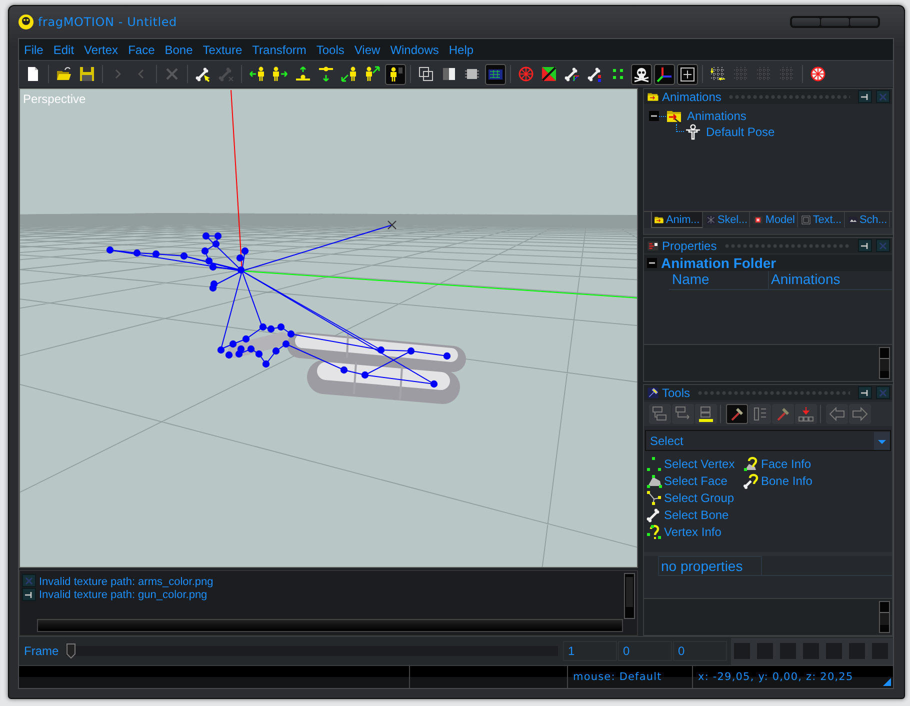  Describe the element at coordinates (449, 74) in the screenshot. I see `half-square-icon` at that location.